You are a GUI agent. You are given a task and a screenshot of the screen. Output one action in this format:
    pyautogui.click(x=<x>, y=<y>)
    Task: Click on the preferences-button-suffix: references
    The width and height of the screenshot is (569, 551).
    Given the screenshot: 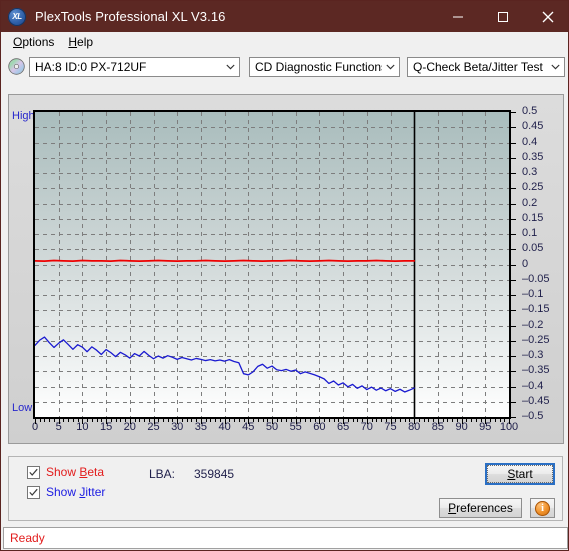 What is the action you would take?
    pyautogui.click(x=484, y=508)
    